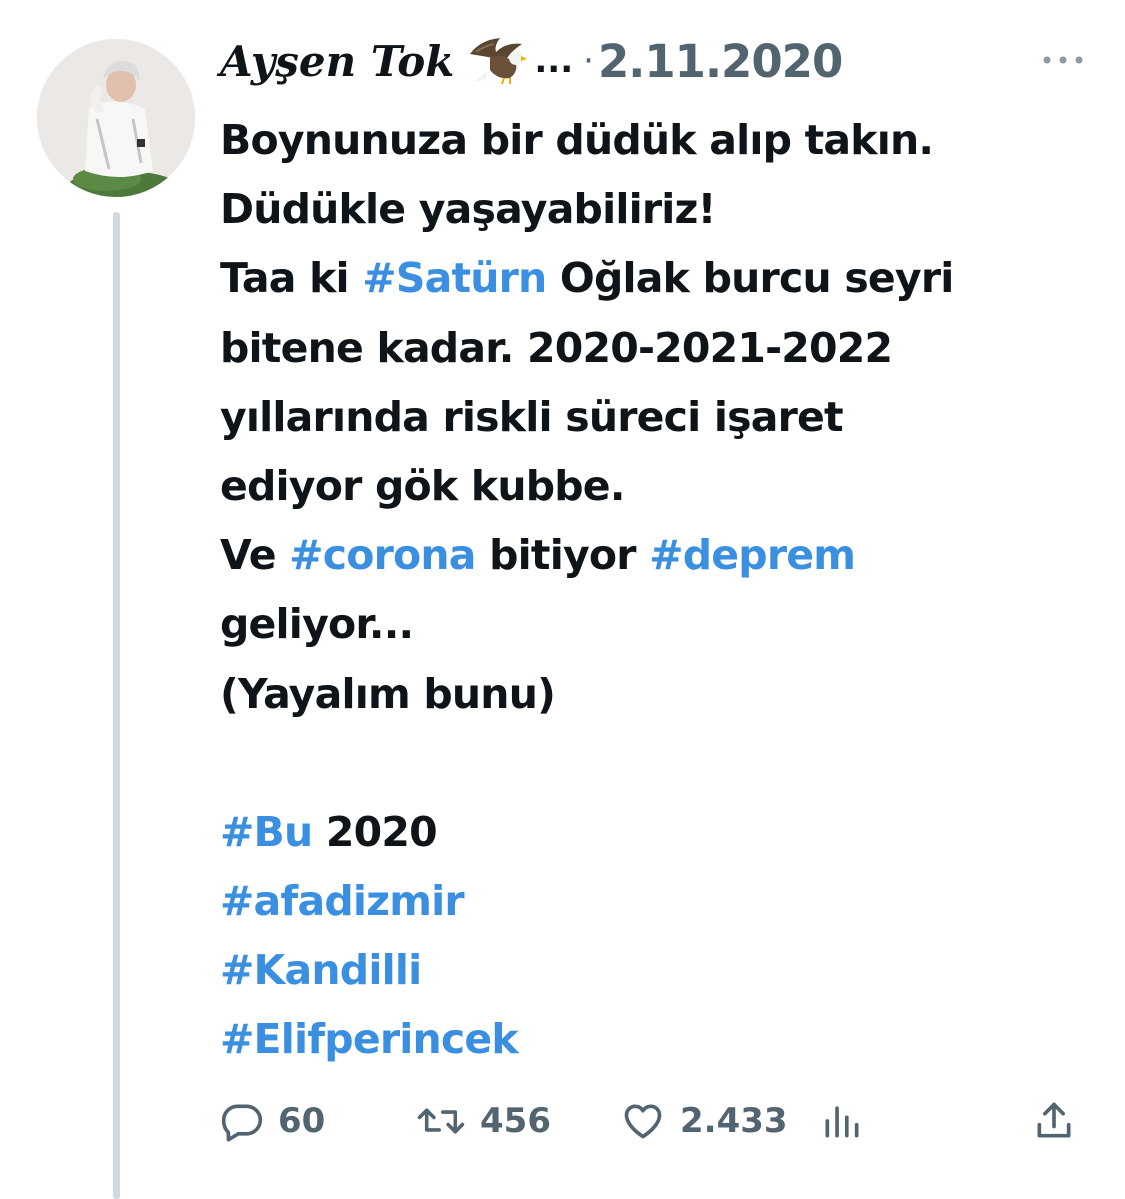 The height and width of the screenshot is (1199, 1125). I want to click on tweet-header: Ayşen Tok ... · 2.11.2020, so click(531, 61).